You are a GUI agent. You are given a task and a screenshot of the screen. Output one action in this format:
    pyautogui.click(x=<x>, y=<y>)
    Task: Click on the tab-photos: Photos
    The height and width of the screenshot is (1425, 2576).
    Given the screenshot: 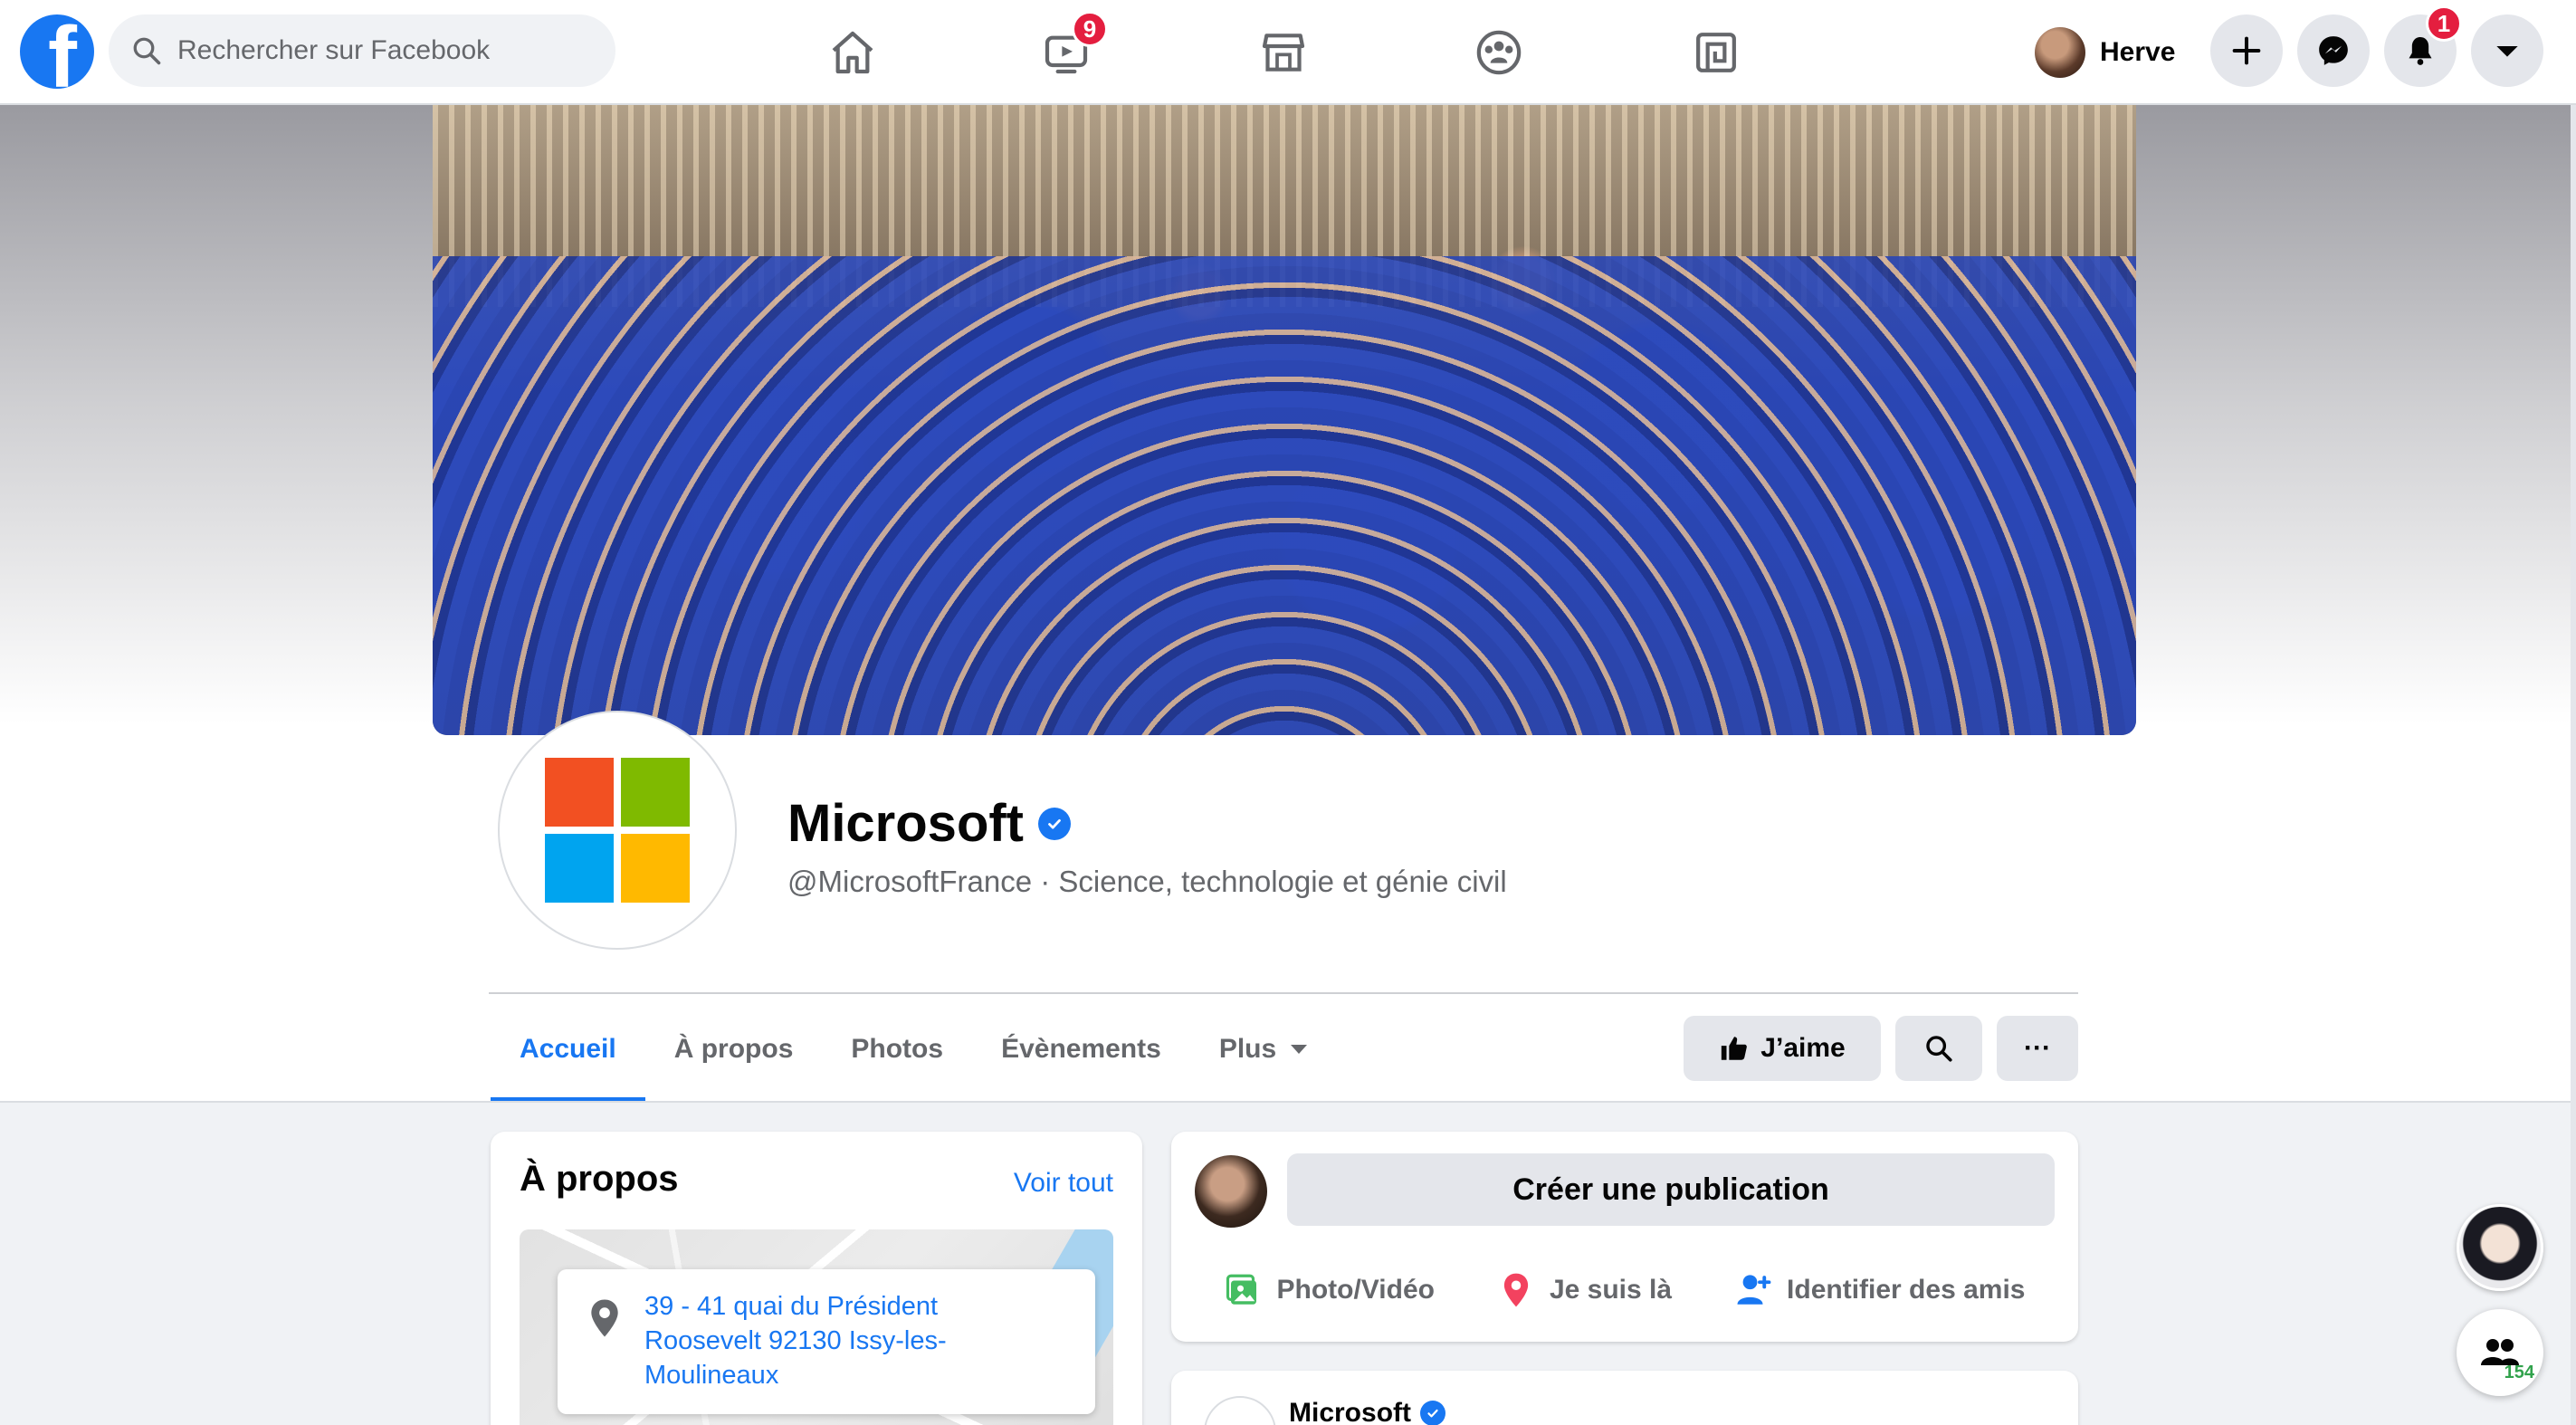 What is the action you would take?
    pyautogui.click(x=897, y=1049)
    